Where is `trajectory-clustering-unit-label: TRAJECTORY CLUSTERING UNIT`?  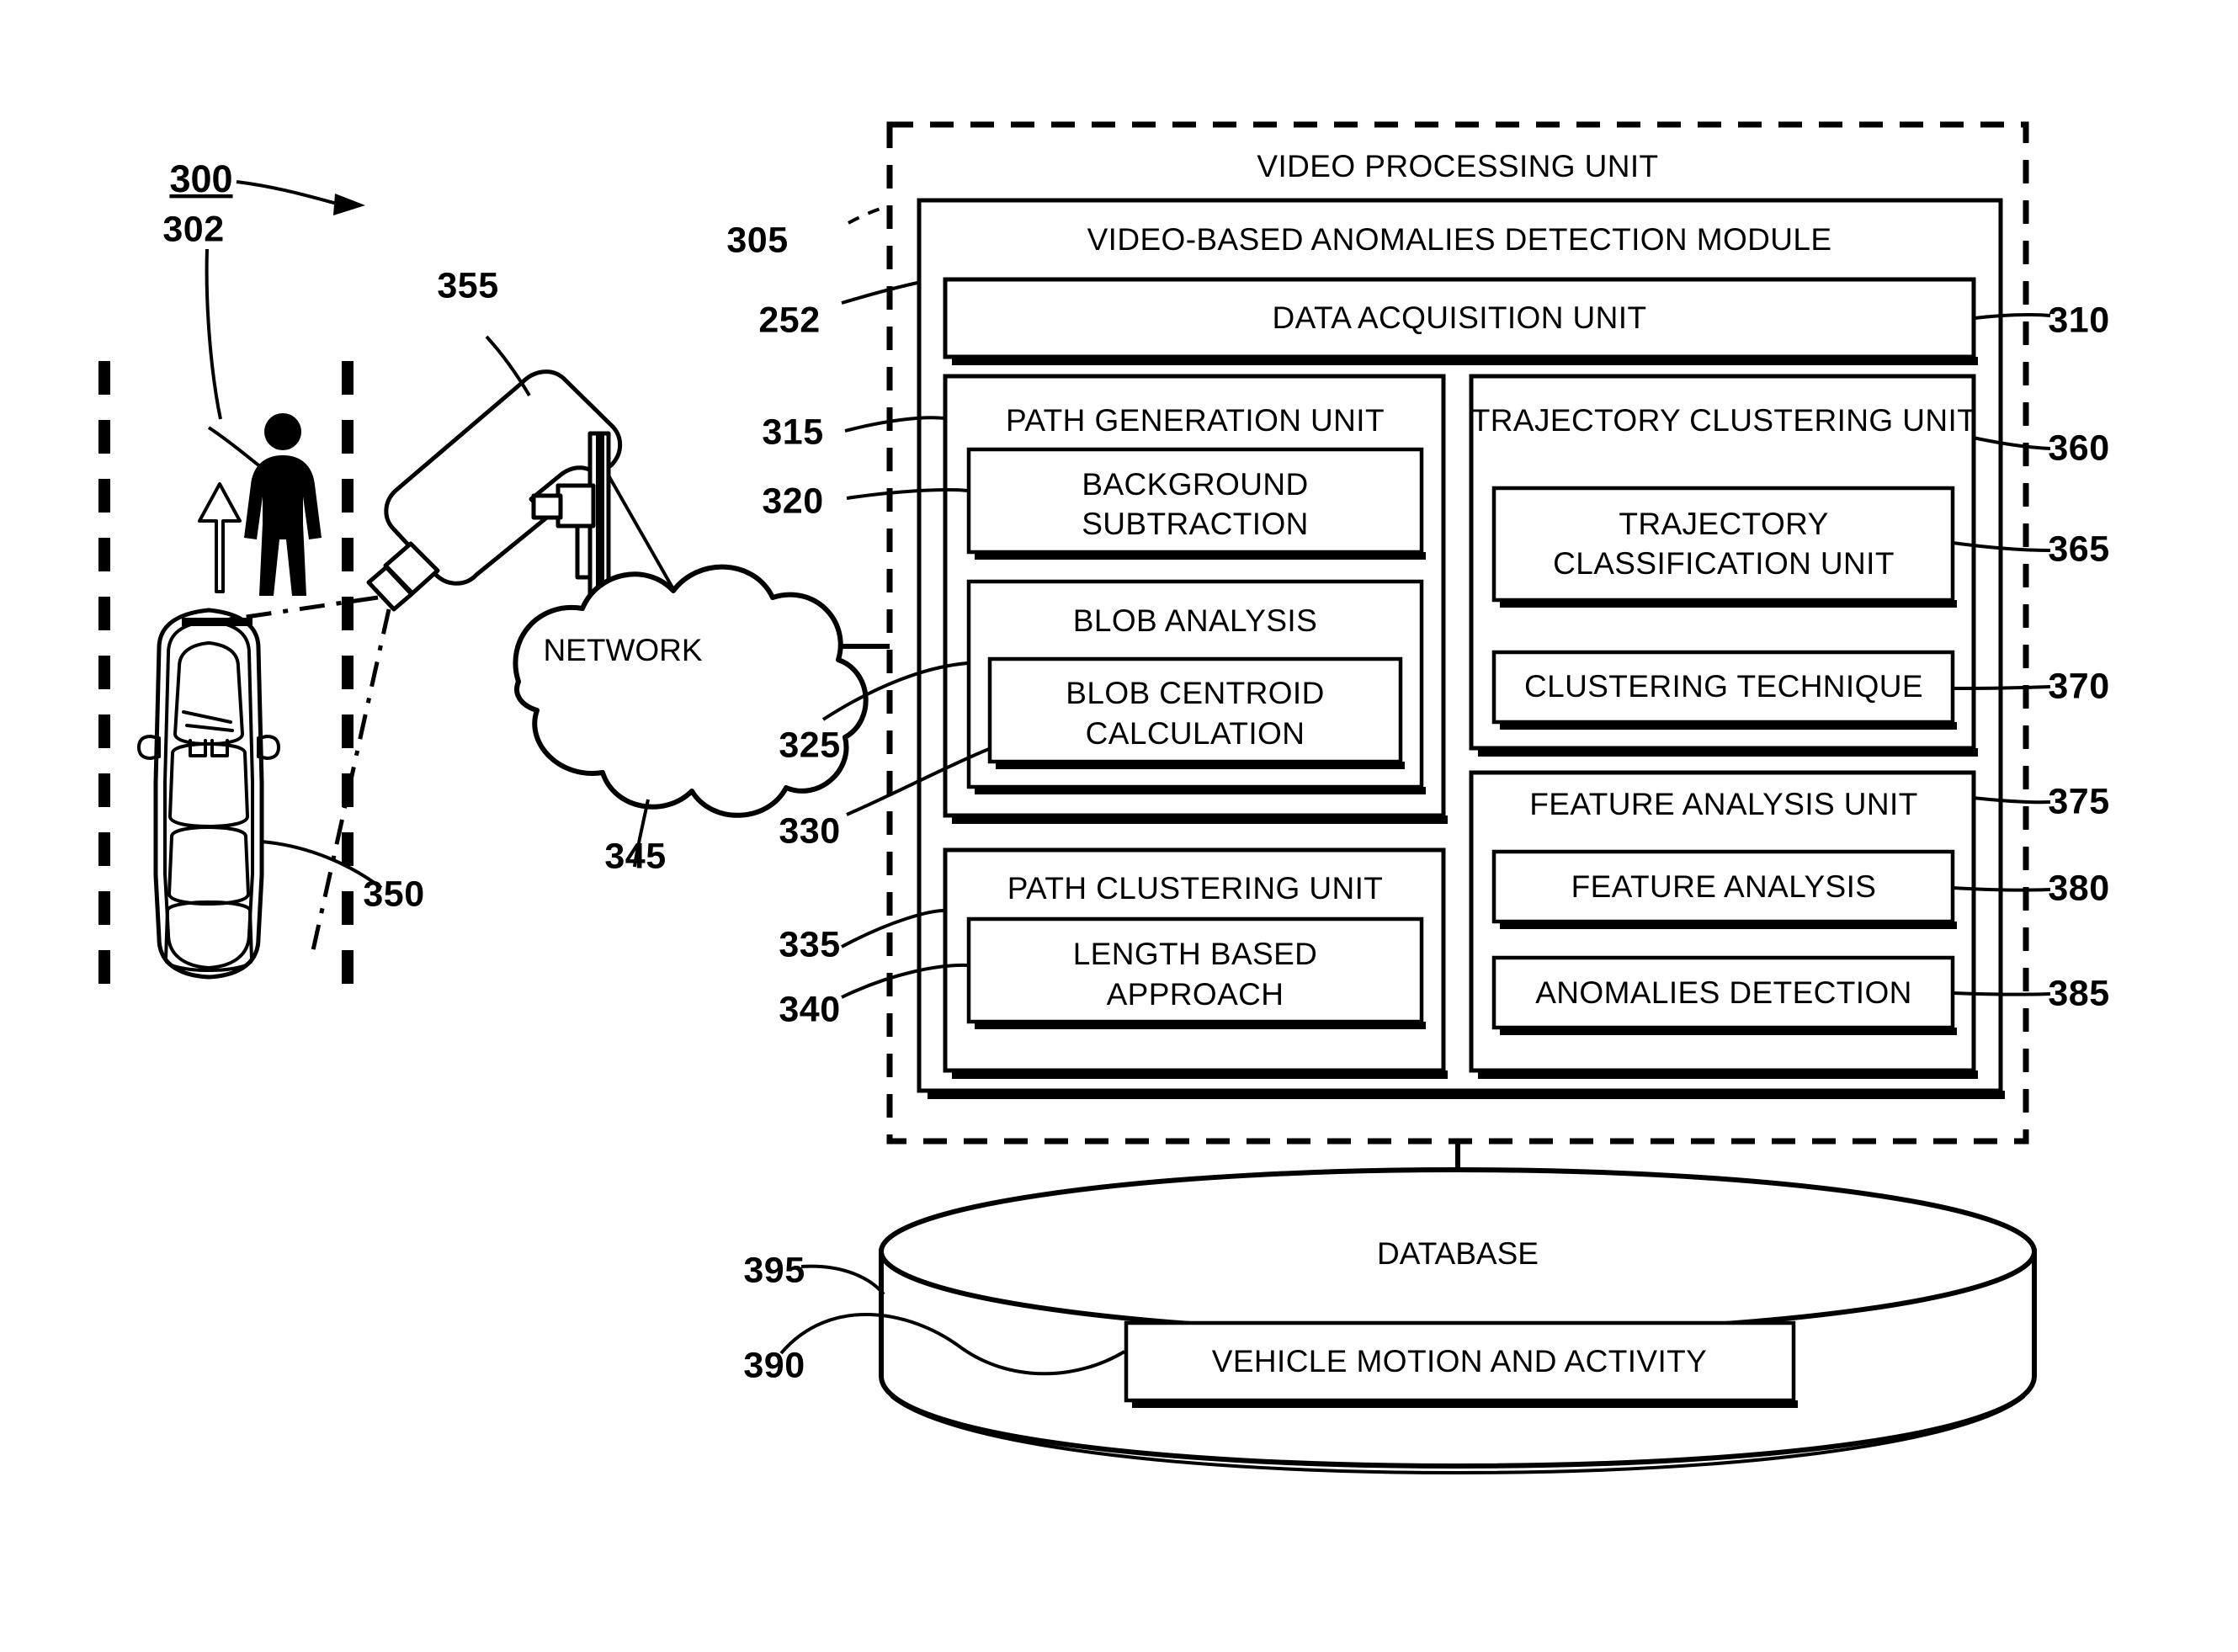 trajectory-clustering-unit-label: TRAJECTORY CLUSTERING UNIT is located at coordinates (1723, 420).